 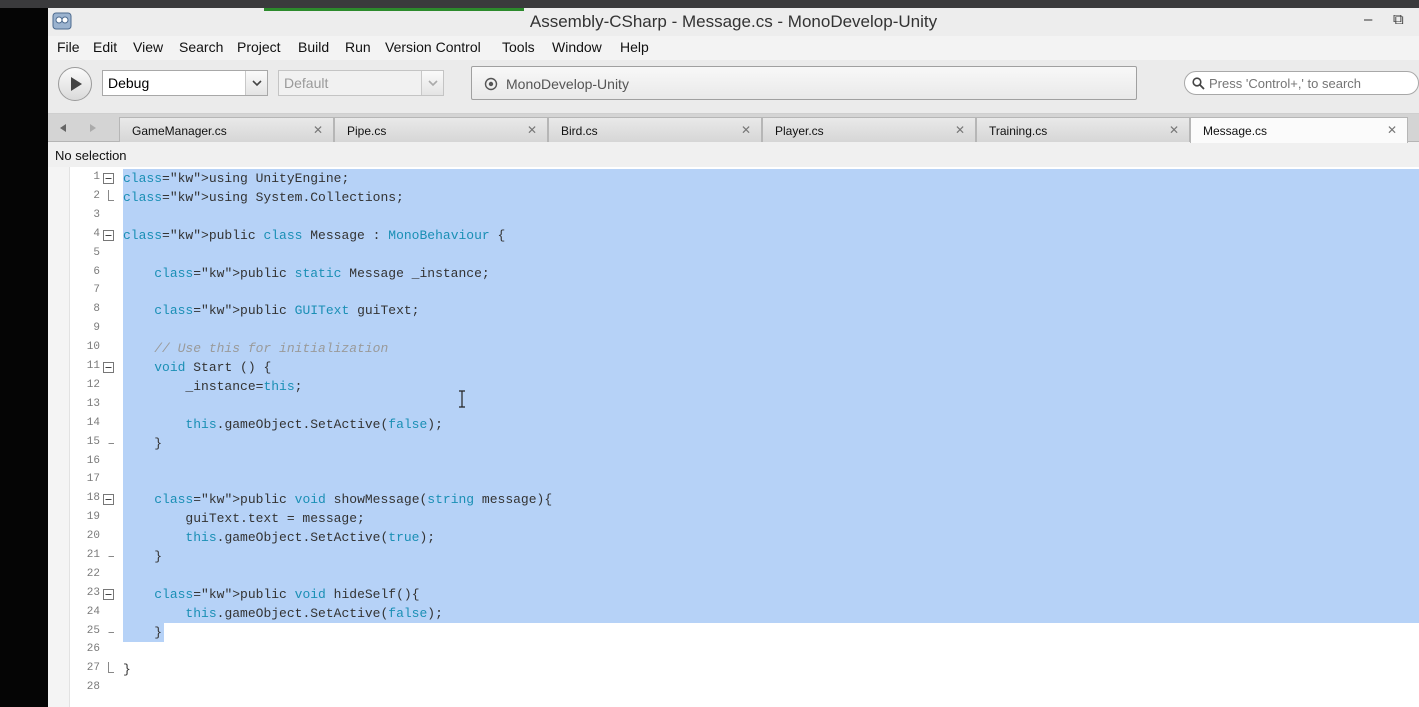 I want to click on menu-tools: Tools, so click(x=518, y=47).